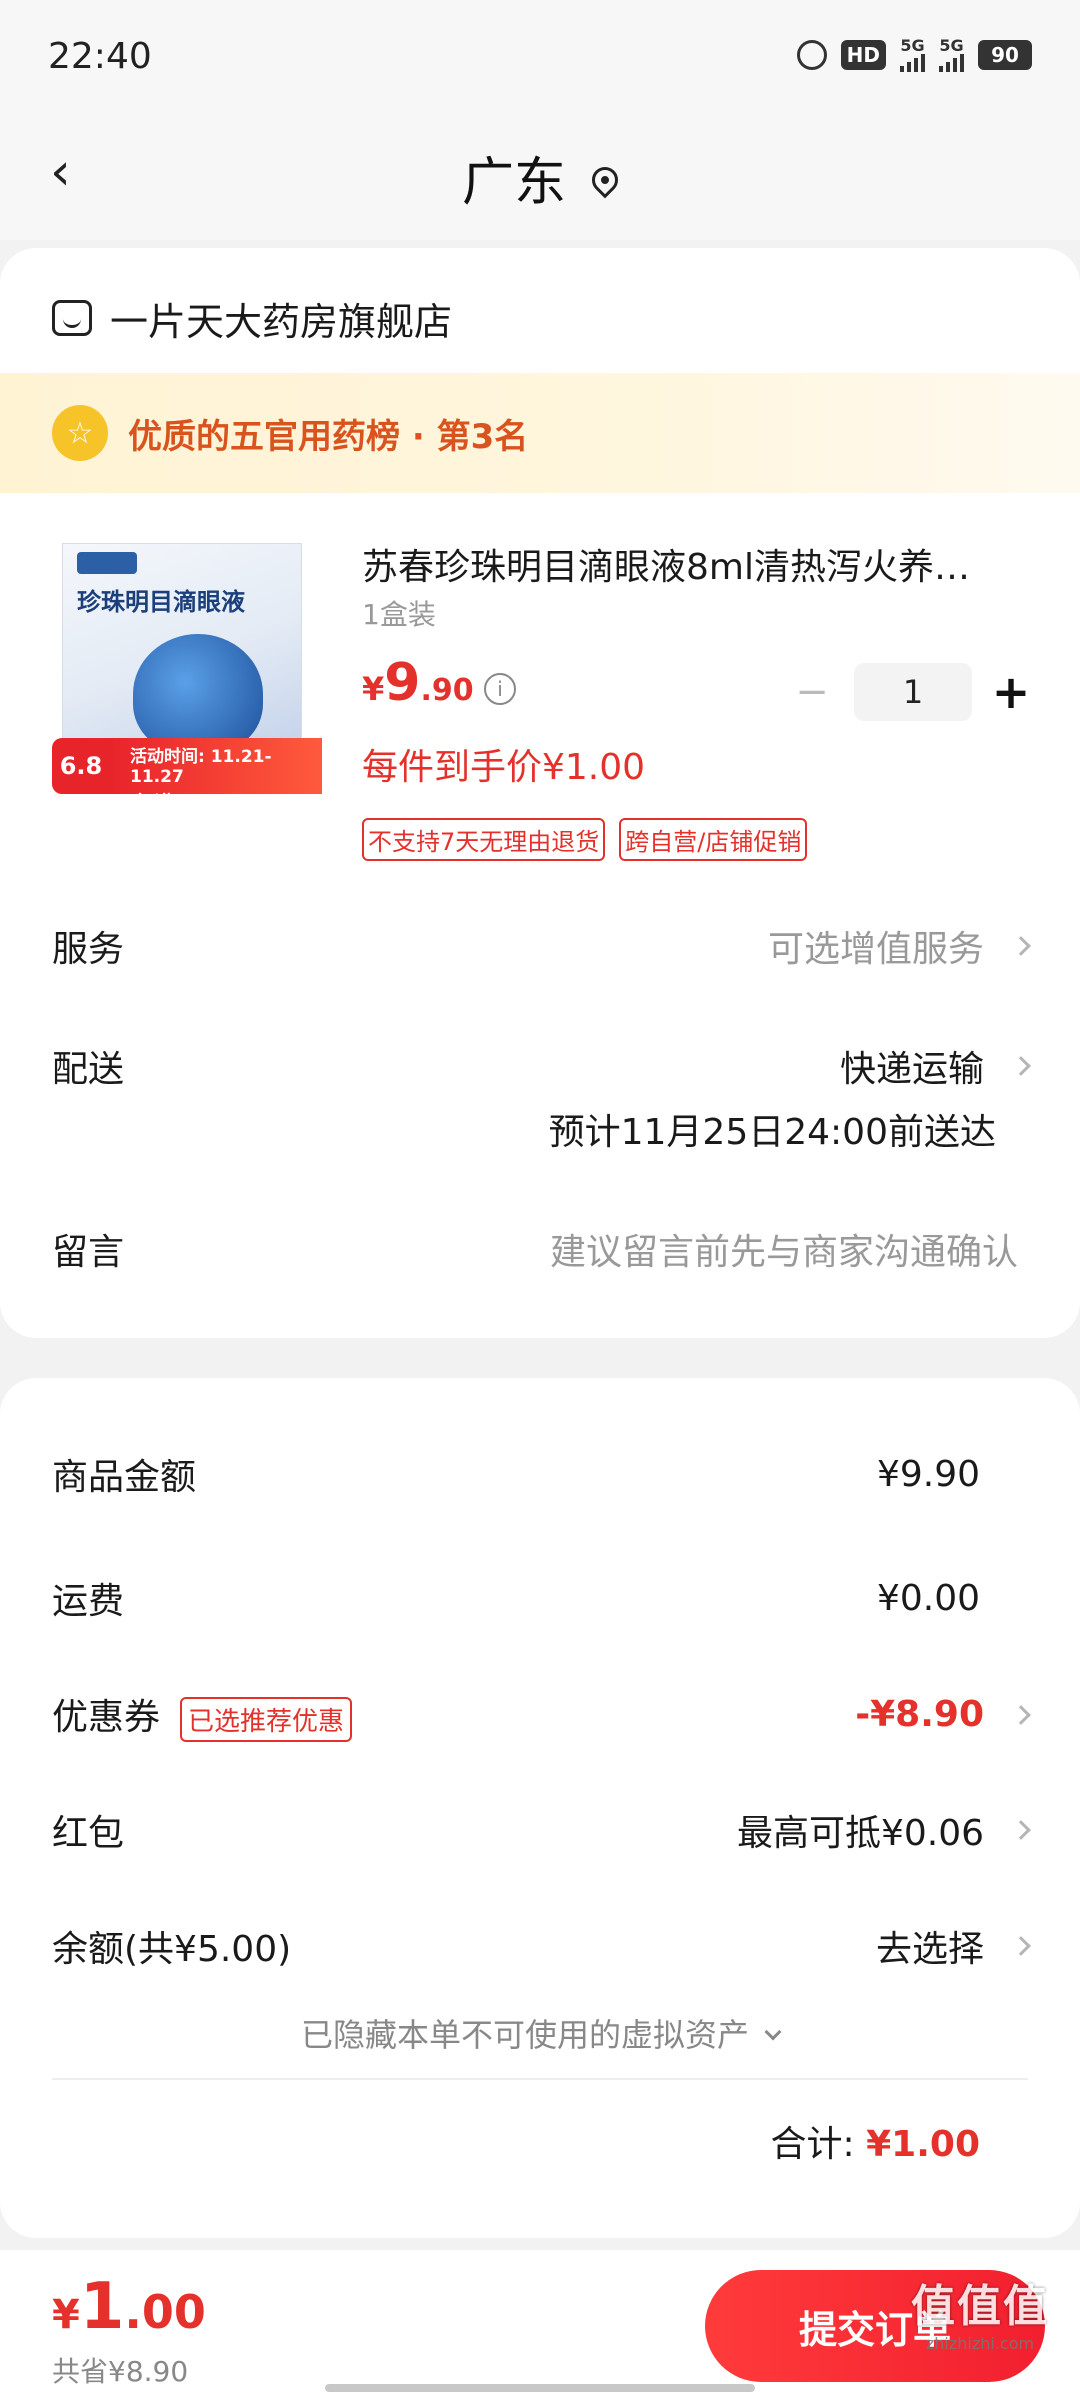  I want to click on drop-graphic, so click(198, 694).